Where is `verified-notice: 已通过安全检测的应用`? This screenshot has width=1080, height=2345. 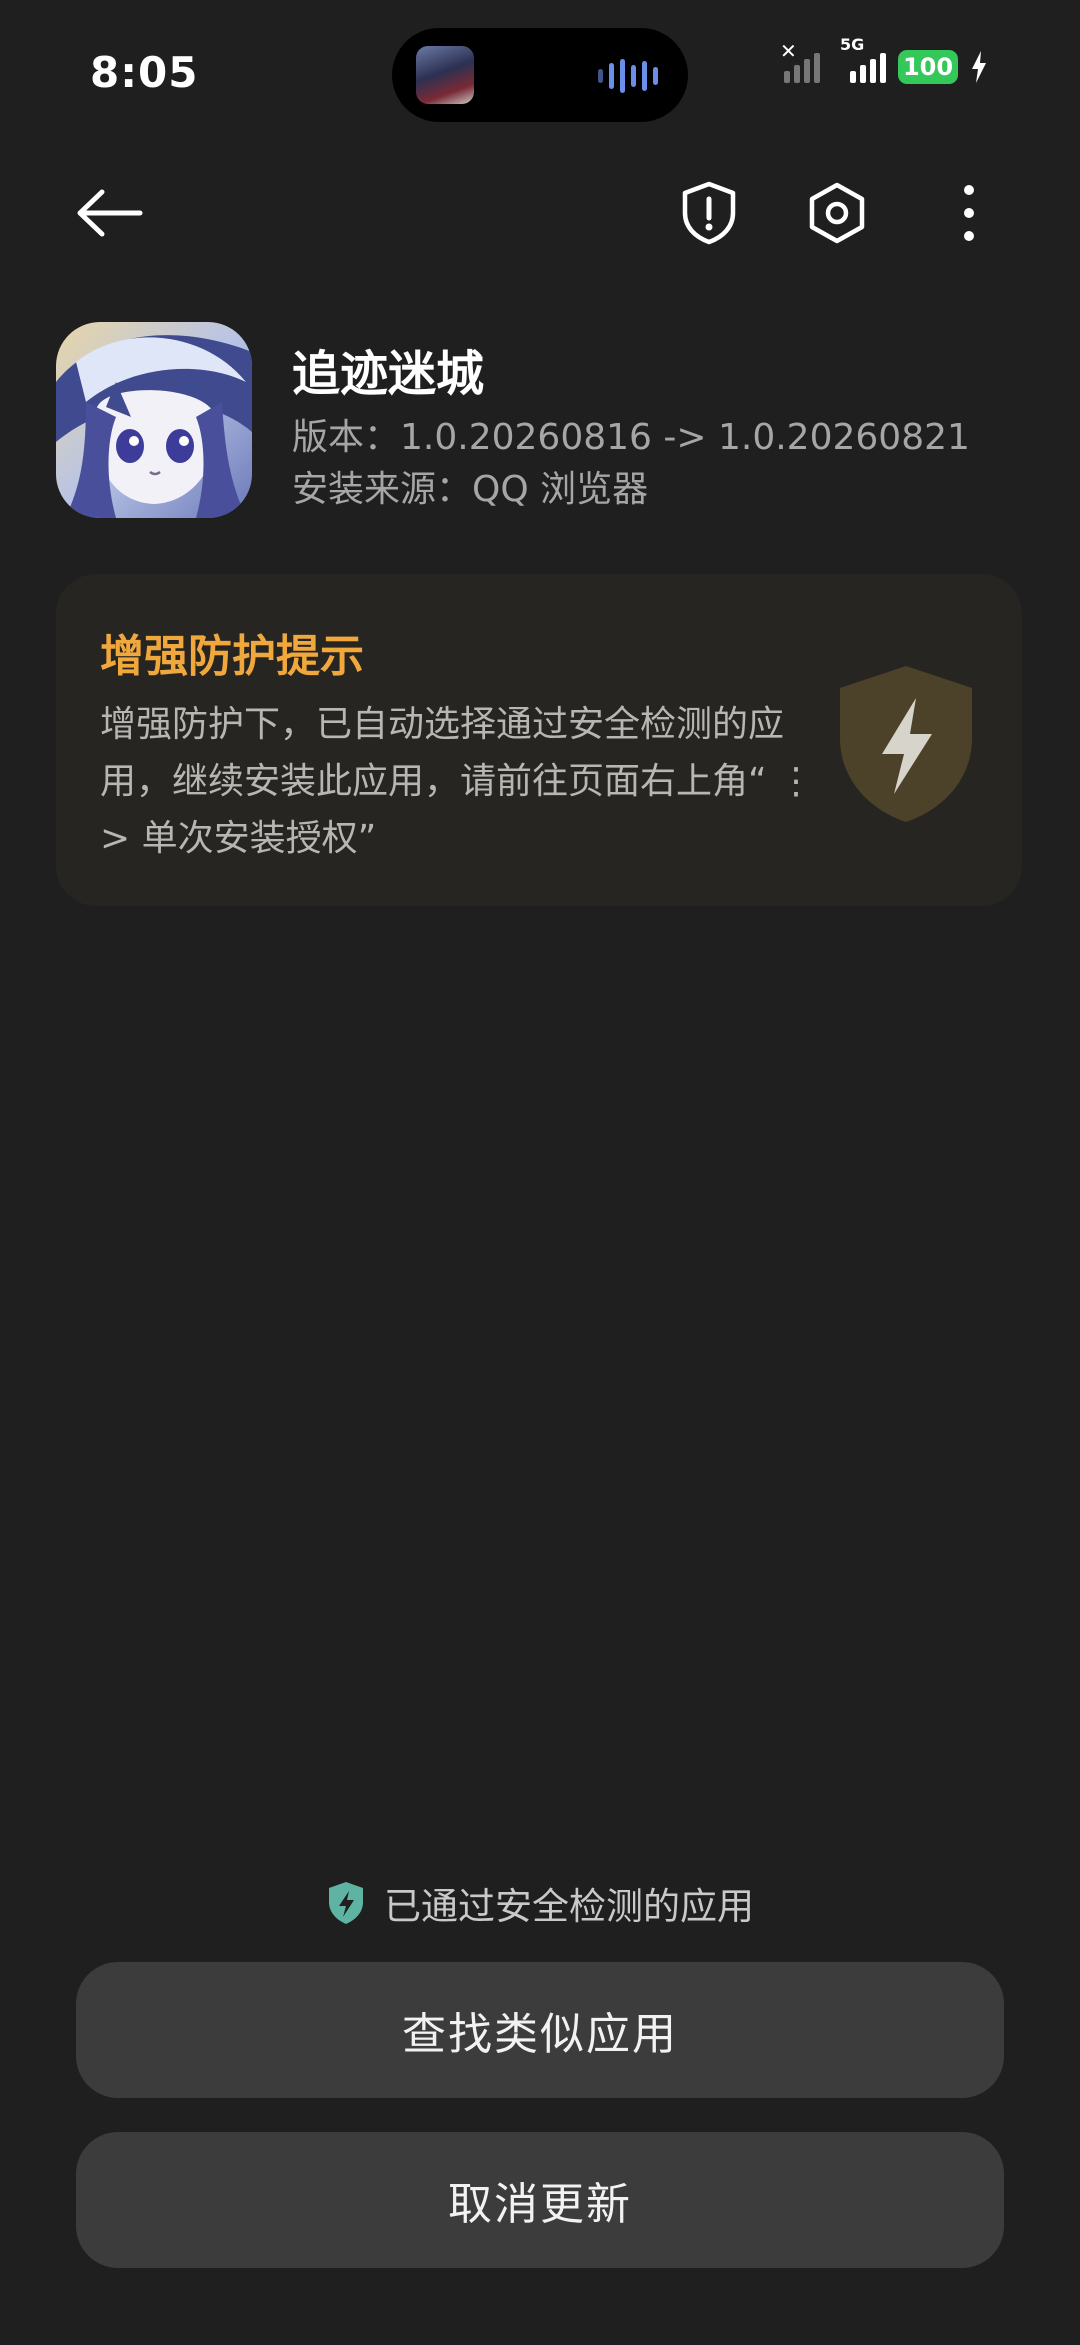
verified-notice: 已通过安全检测的应用 is located at coordinates (540, 1903).